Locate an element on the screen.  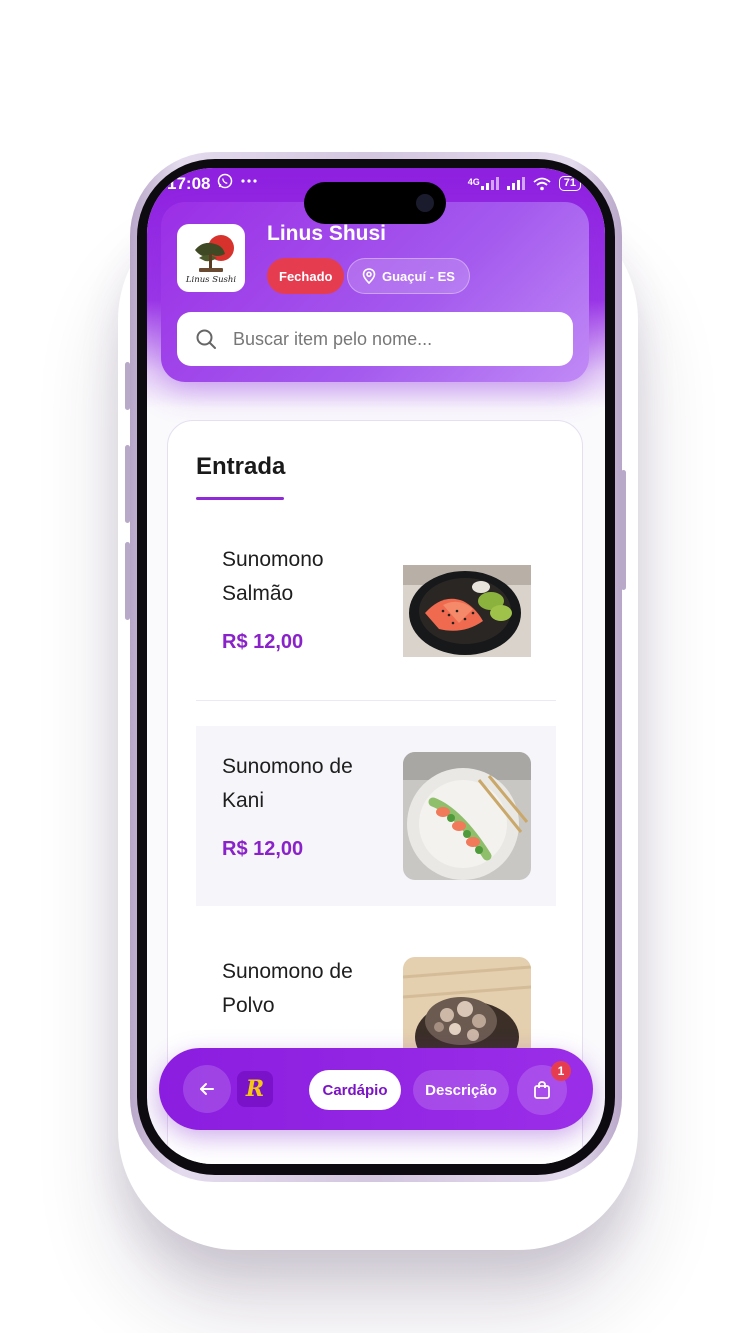
battery-indicator: 71 is located at coordinates (569, 183).